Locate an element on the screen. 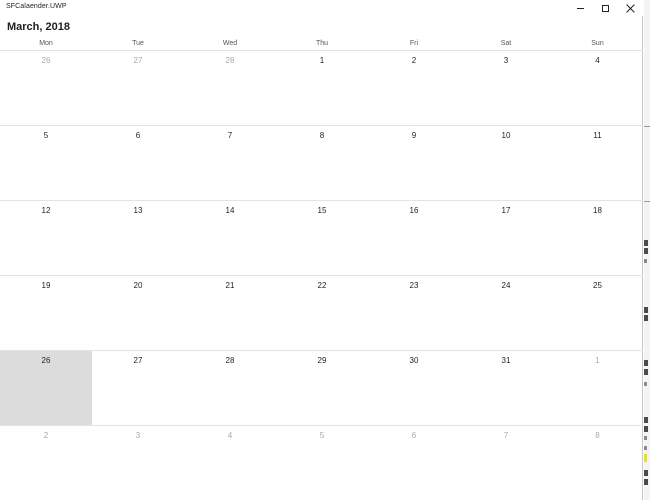  weekday-label-fri: Fri is located at coordinates (414, 43).